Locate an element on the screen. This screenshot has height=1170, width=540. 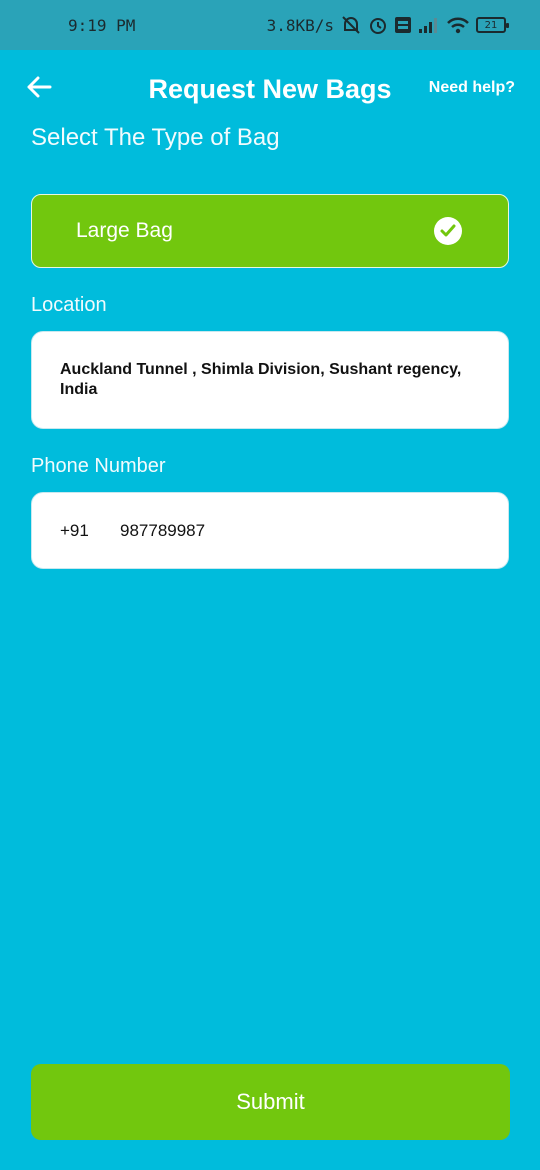
network-speed: 3.8KB/s is located at coordinates (300, 25).